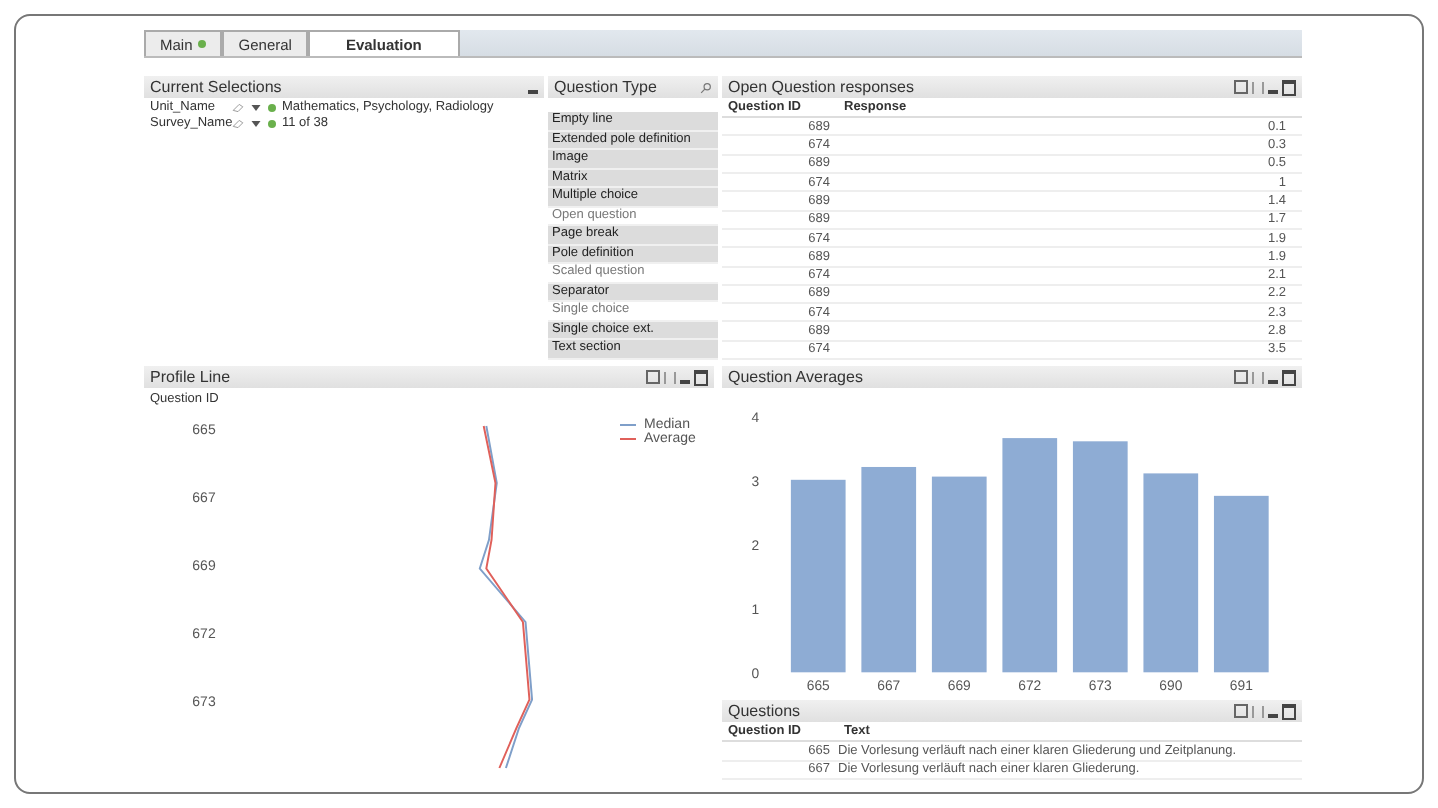 This screenshot has width=1438, height=808. Describe the element at coordinates (795, 377) in the screenshot. I see `panel-title: Question Averages` at that location.